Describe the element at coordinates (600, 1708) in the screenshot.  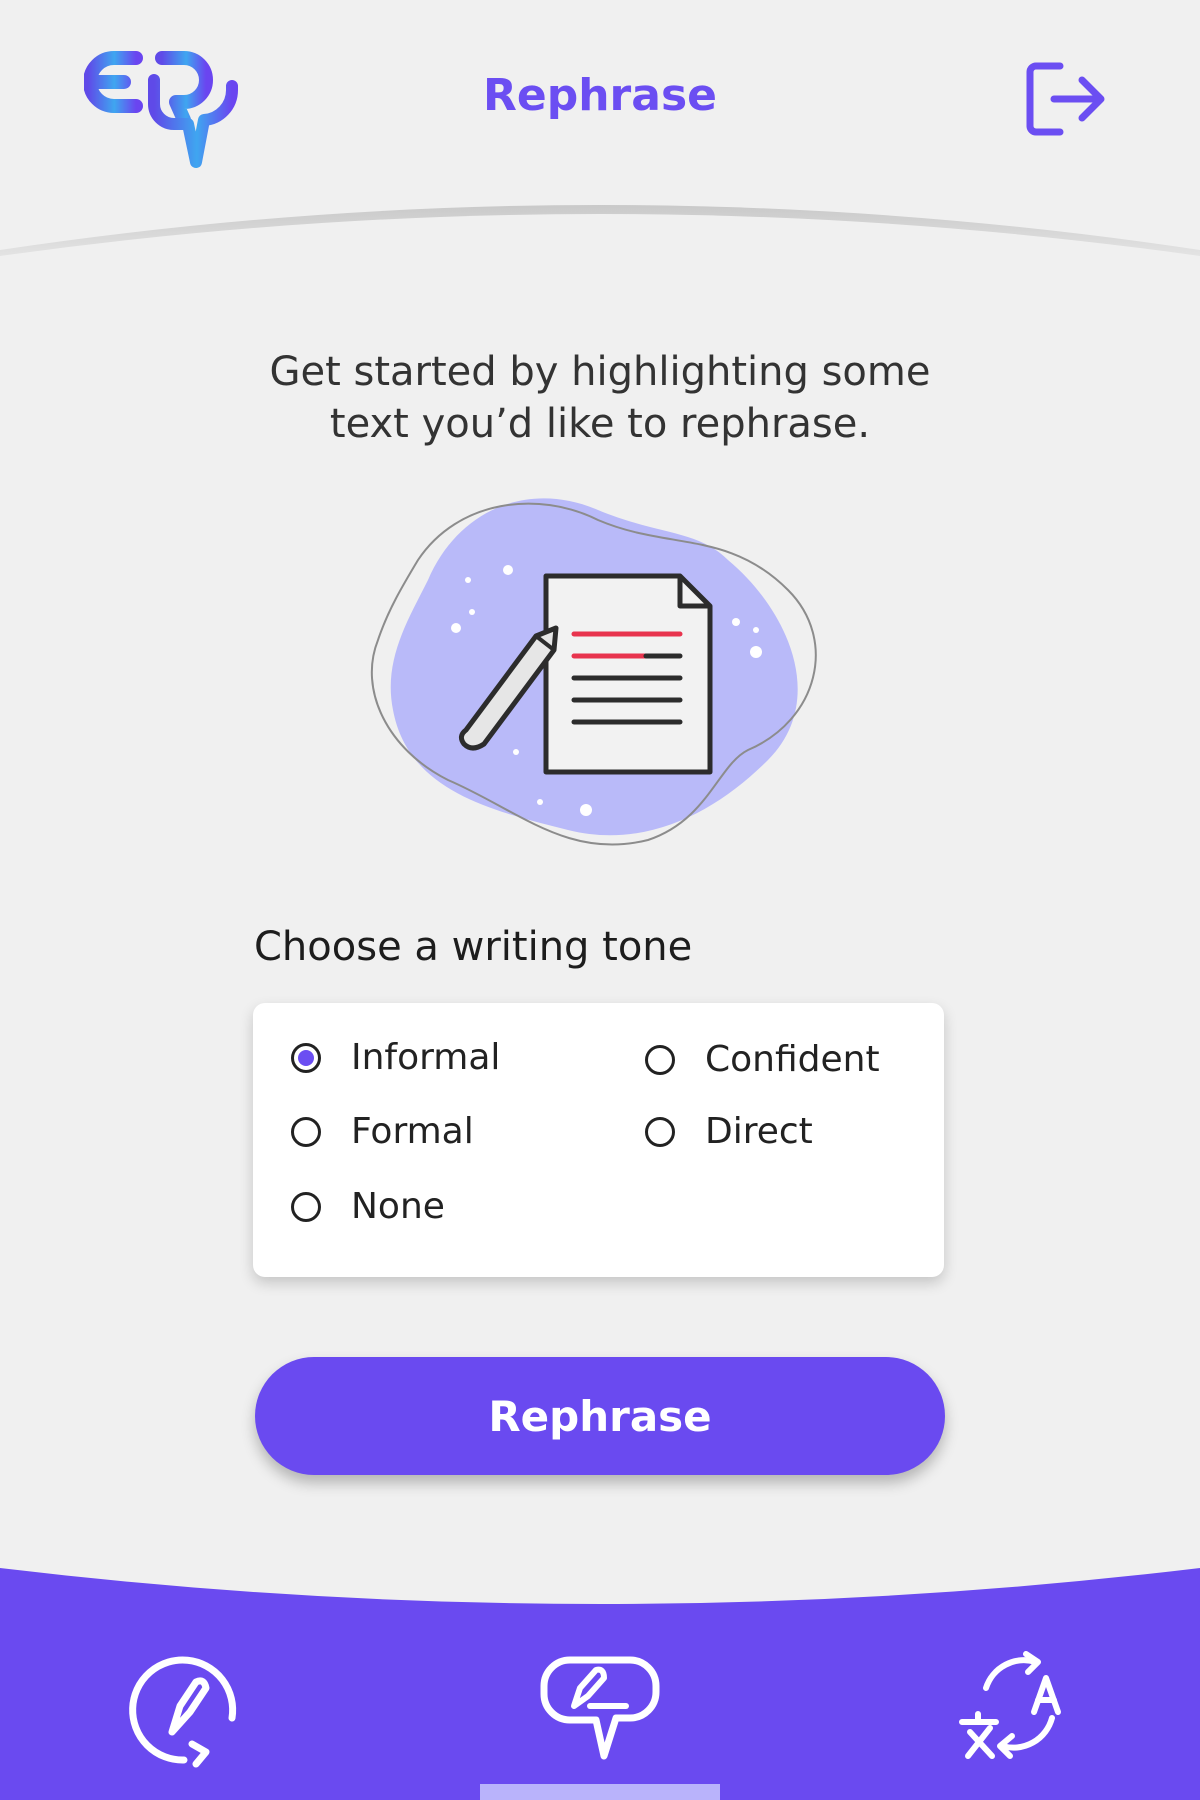
I see `chat-pen-icon` at that location.